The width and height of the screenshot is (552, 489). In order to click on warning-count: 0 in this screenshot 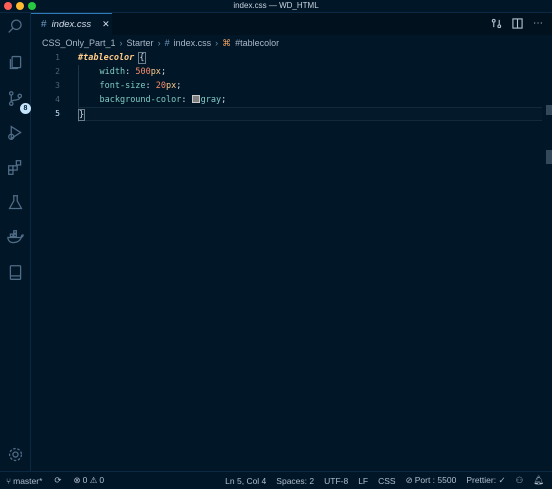, I will do `click(102, 480)`.